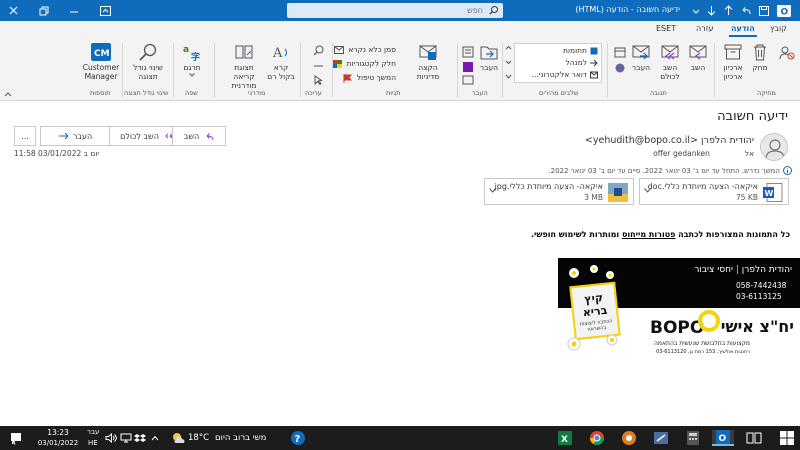 This screenshot has width=800, height=450. What do you see at coordinates (58, 443) in the screenshot?
I see `clock-date: 03/01/2022` at bounding box center [58, 443].